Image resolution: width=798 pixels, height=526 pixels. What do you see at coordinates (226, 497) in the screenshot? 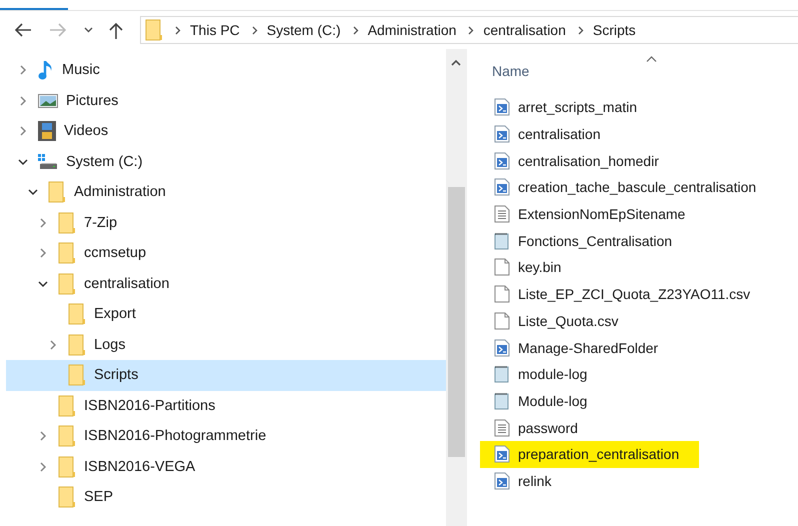
I see `tree-item: SEP` at bounding box center [226, 497].